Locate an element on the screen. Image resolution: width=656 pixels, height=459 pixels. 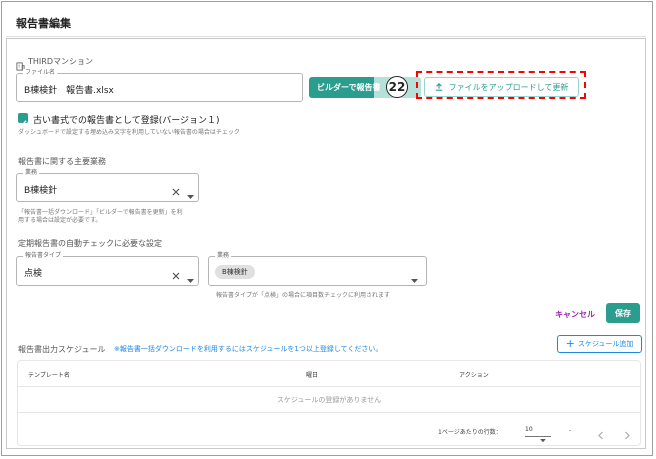
add-schedule-button: + スケジュール追加 is located at coordinates (599, 344).